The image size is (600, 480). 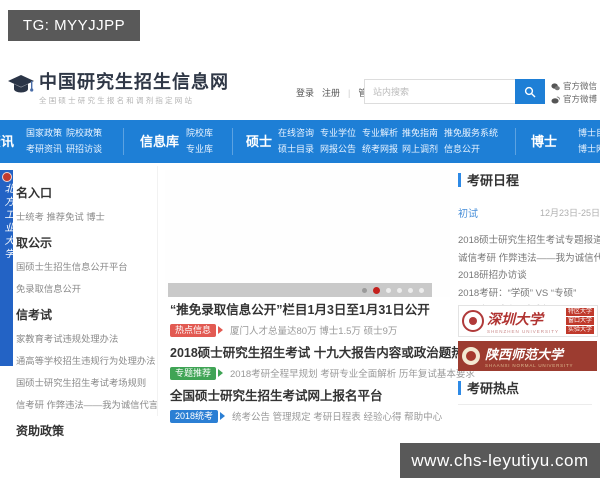 I want to click on weibo-icon, so click(x=555, y=99).